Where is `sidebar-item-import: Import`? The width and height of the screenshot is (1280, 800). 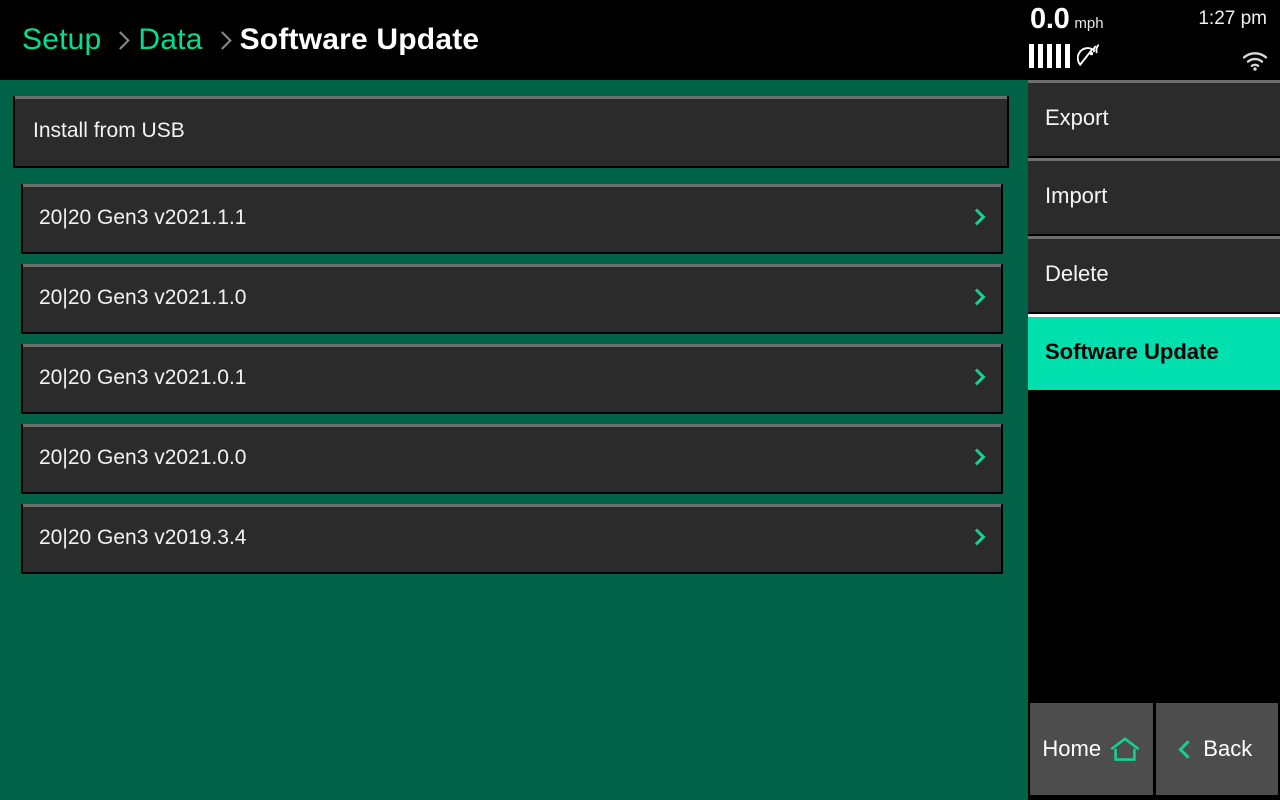
sidebar-item-import: Import is located at coordinates (1154, 196).